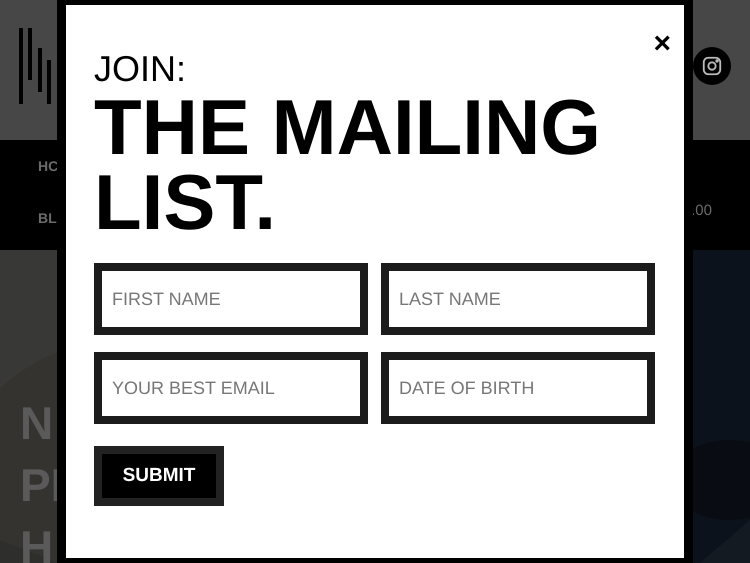 The width and height of the screenshot is (750, 563). What do you see at coordinates (48, 218) in the screenshot?
I see `nav-link: BL` at bounding box center [48, 218].